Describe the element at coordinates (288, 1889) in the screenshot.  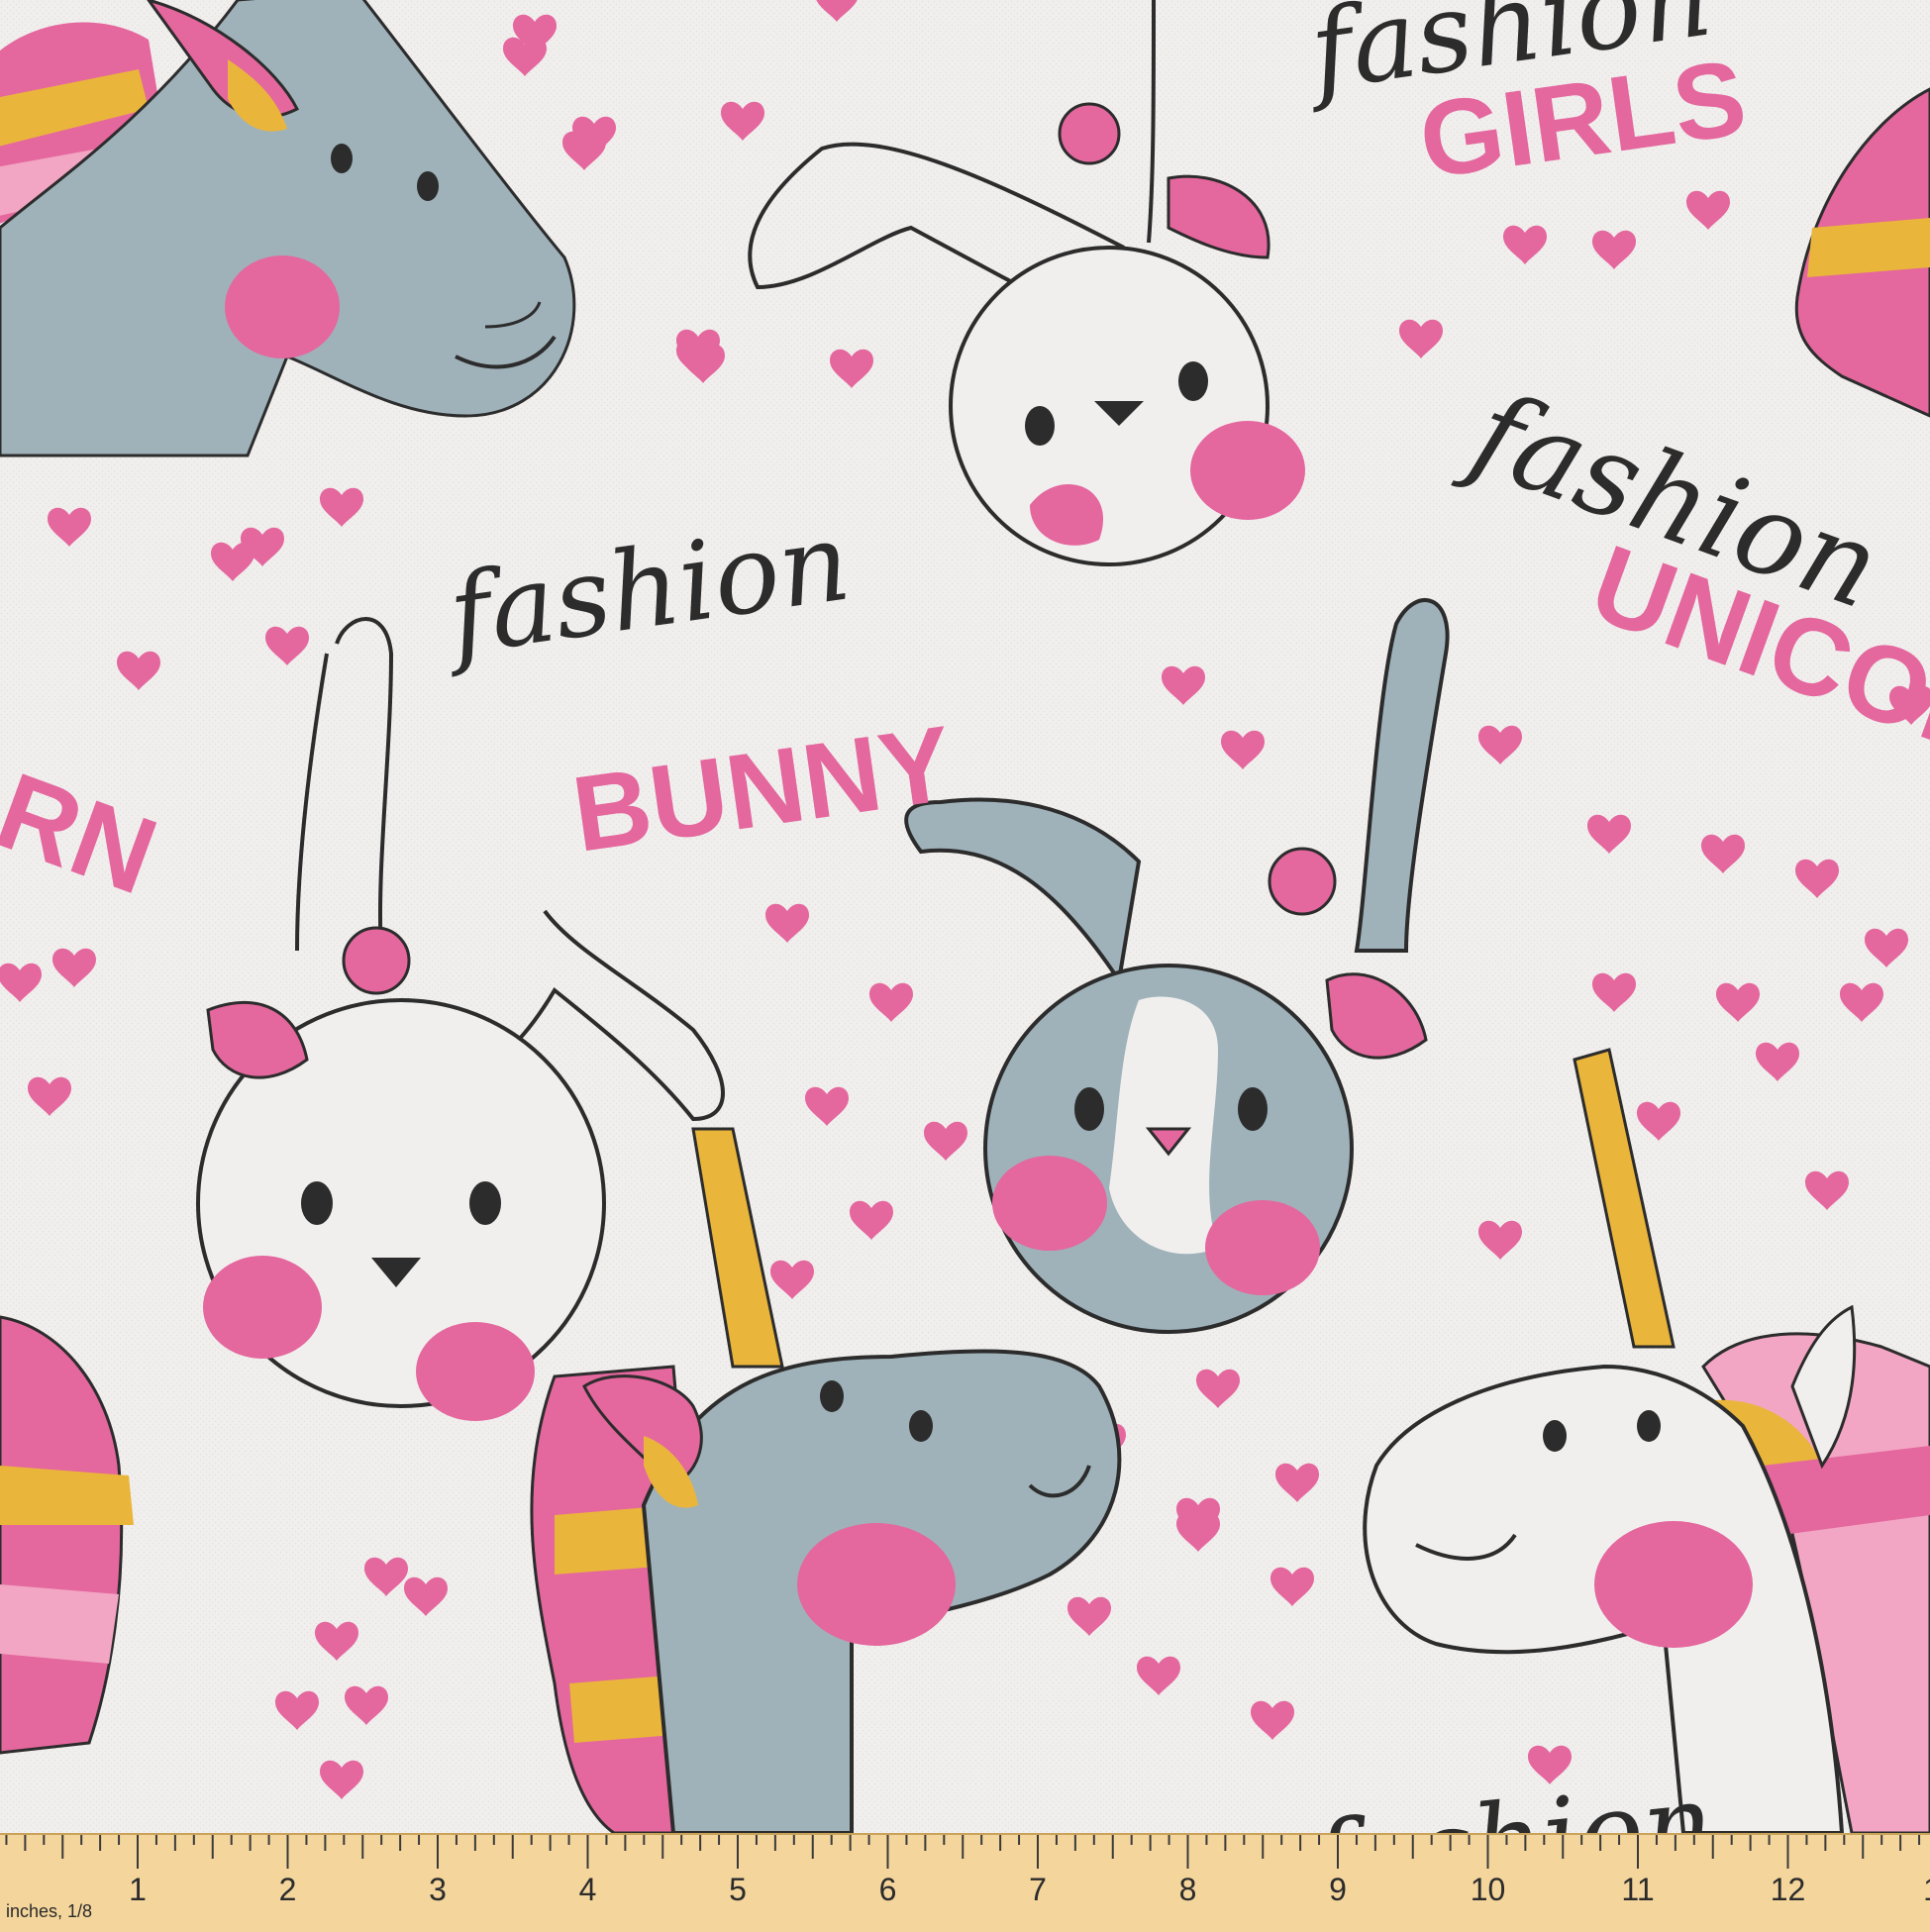
I see `ruler-number: 2` at that location.